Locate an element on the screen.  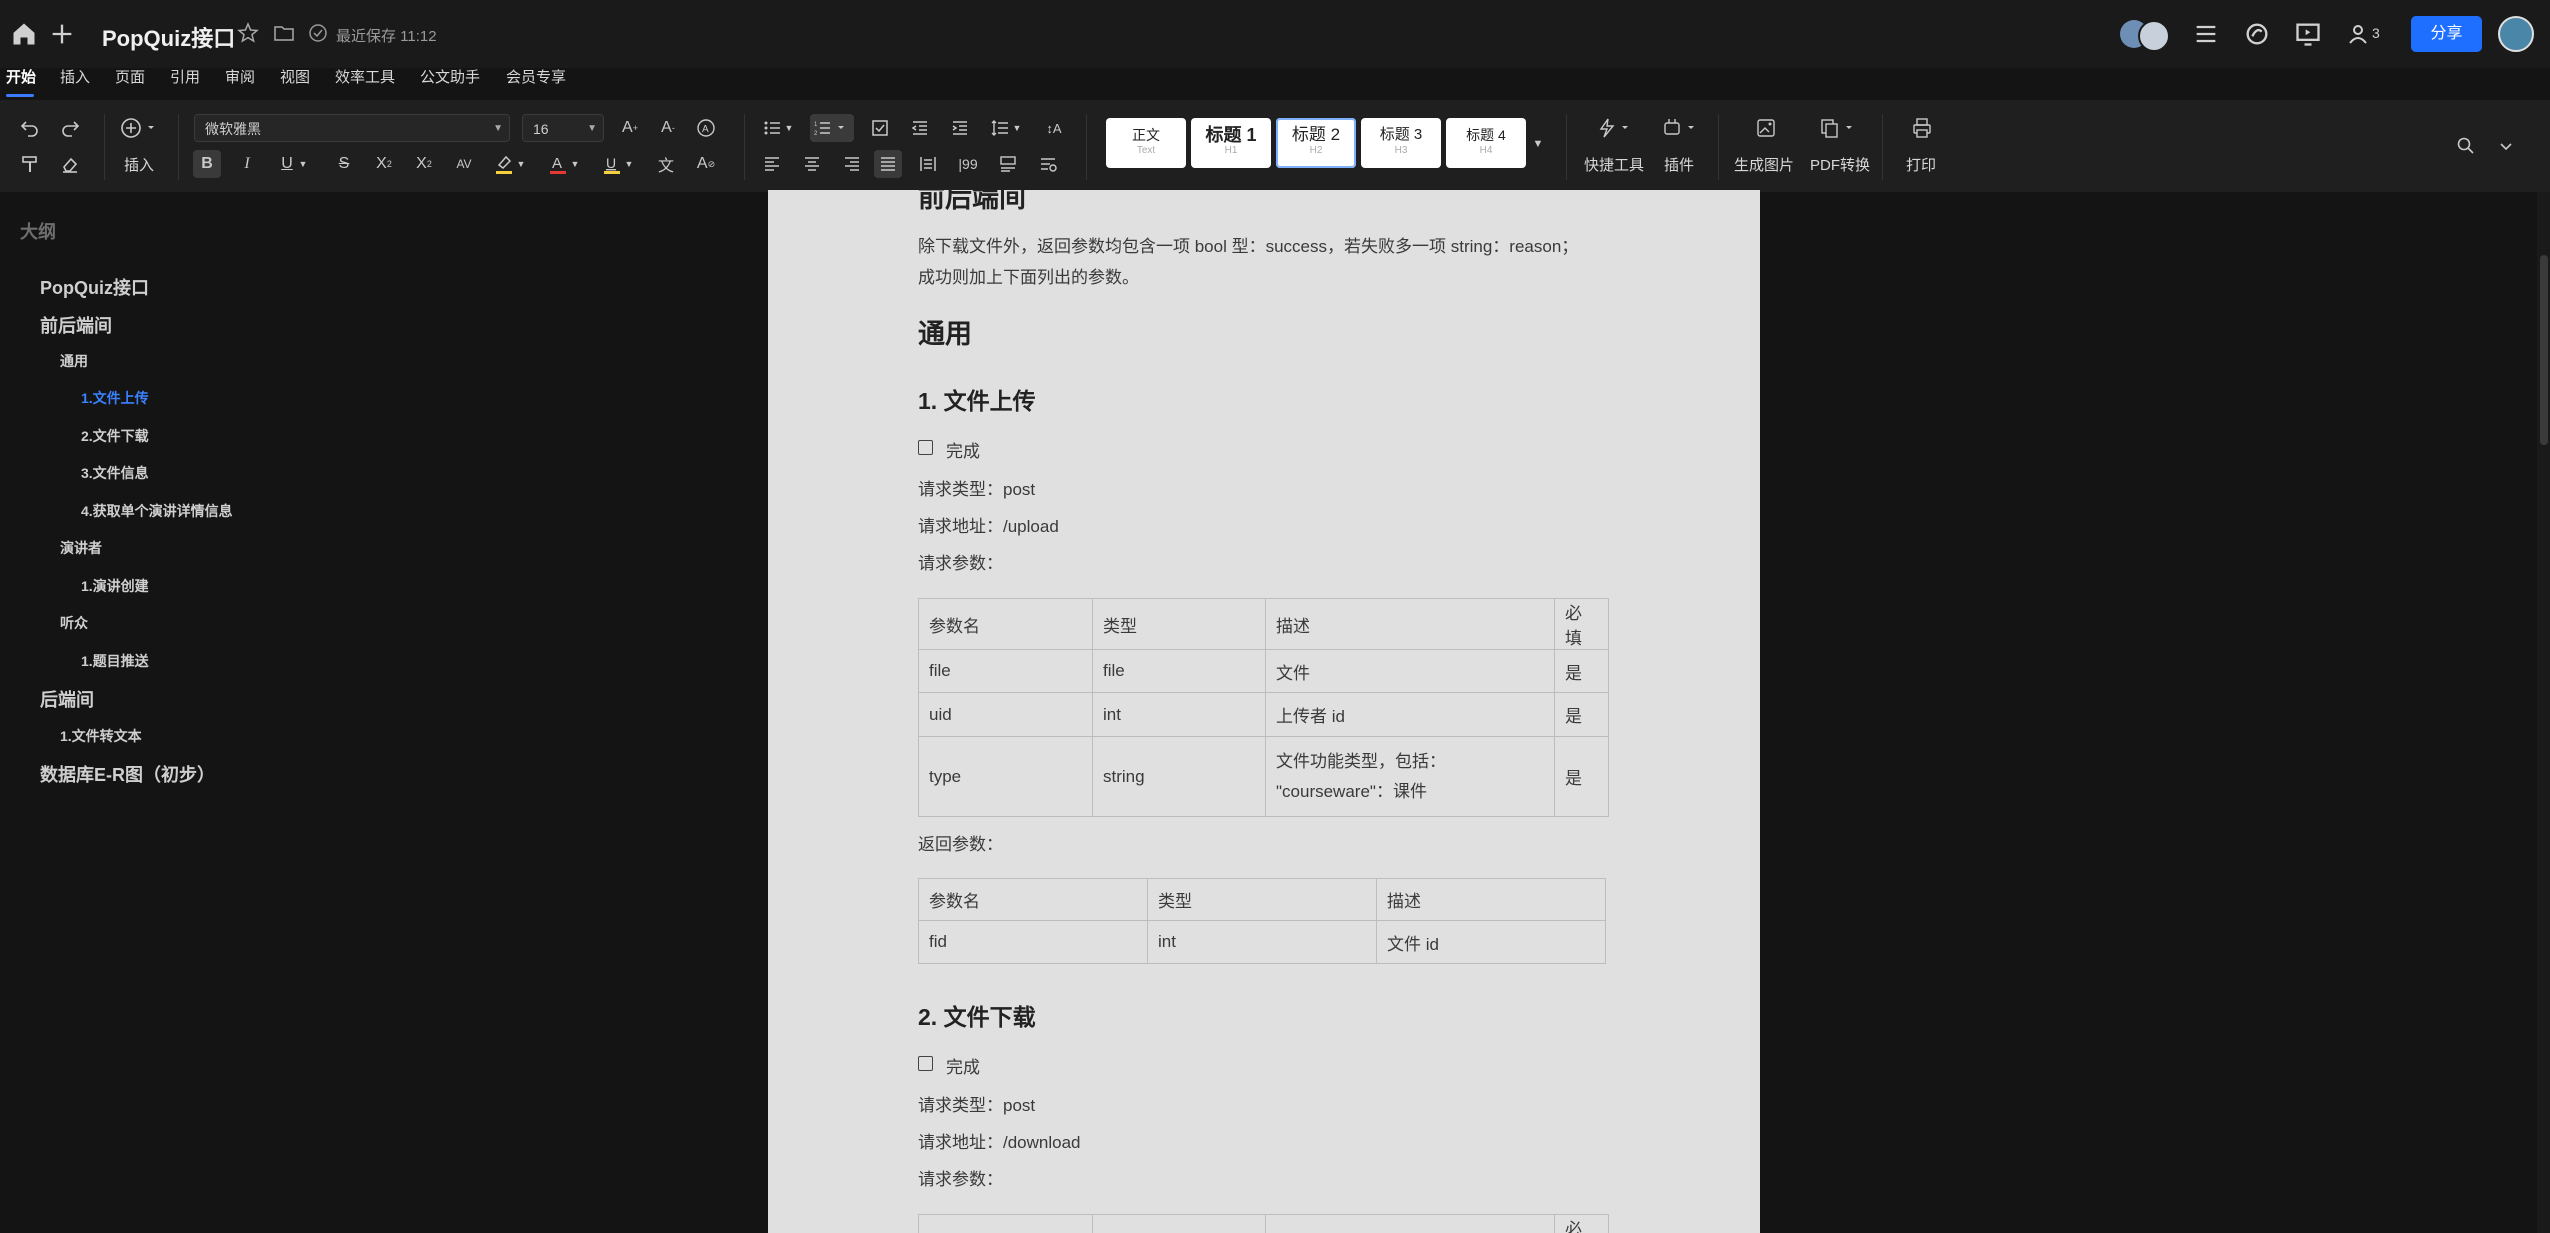
outline-item: 2.文件下载 is located at coordinates (115, 436).